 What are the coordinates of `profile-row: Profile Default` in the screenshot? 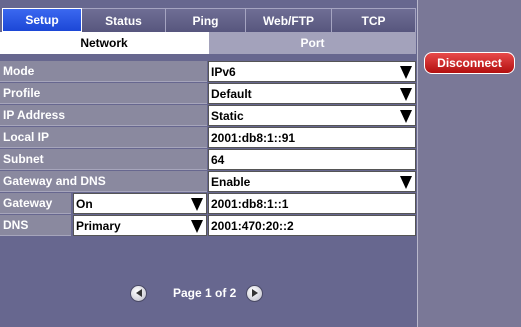 It's located at (208, 94).